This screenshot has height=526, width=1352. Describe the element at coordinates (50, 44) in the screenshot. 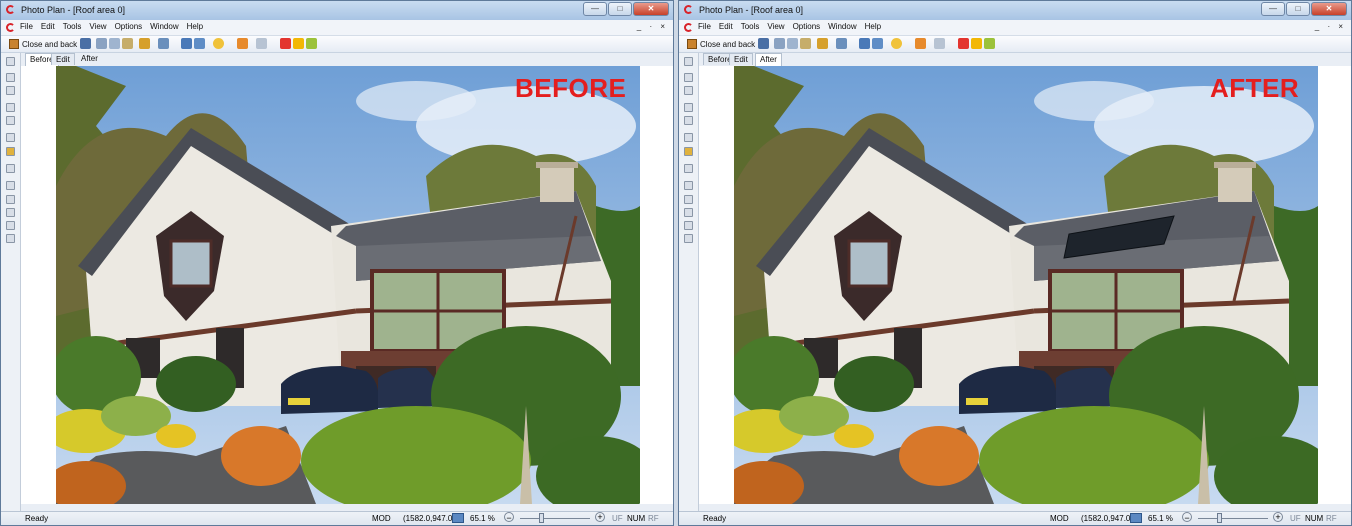

I see `close-and-back-label: Close and back` at that location.